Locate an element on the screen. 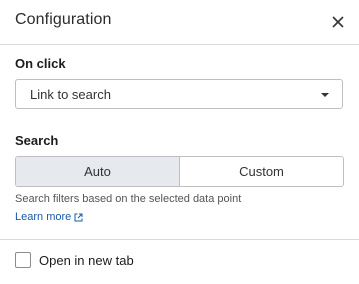 This screenshot has height=284, width=359. panel-title: Configuration is located at coordinates (63, 19).